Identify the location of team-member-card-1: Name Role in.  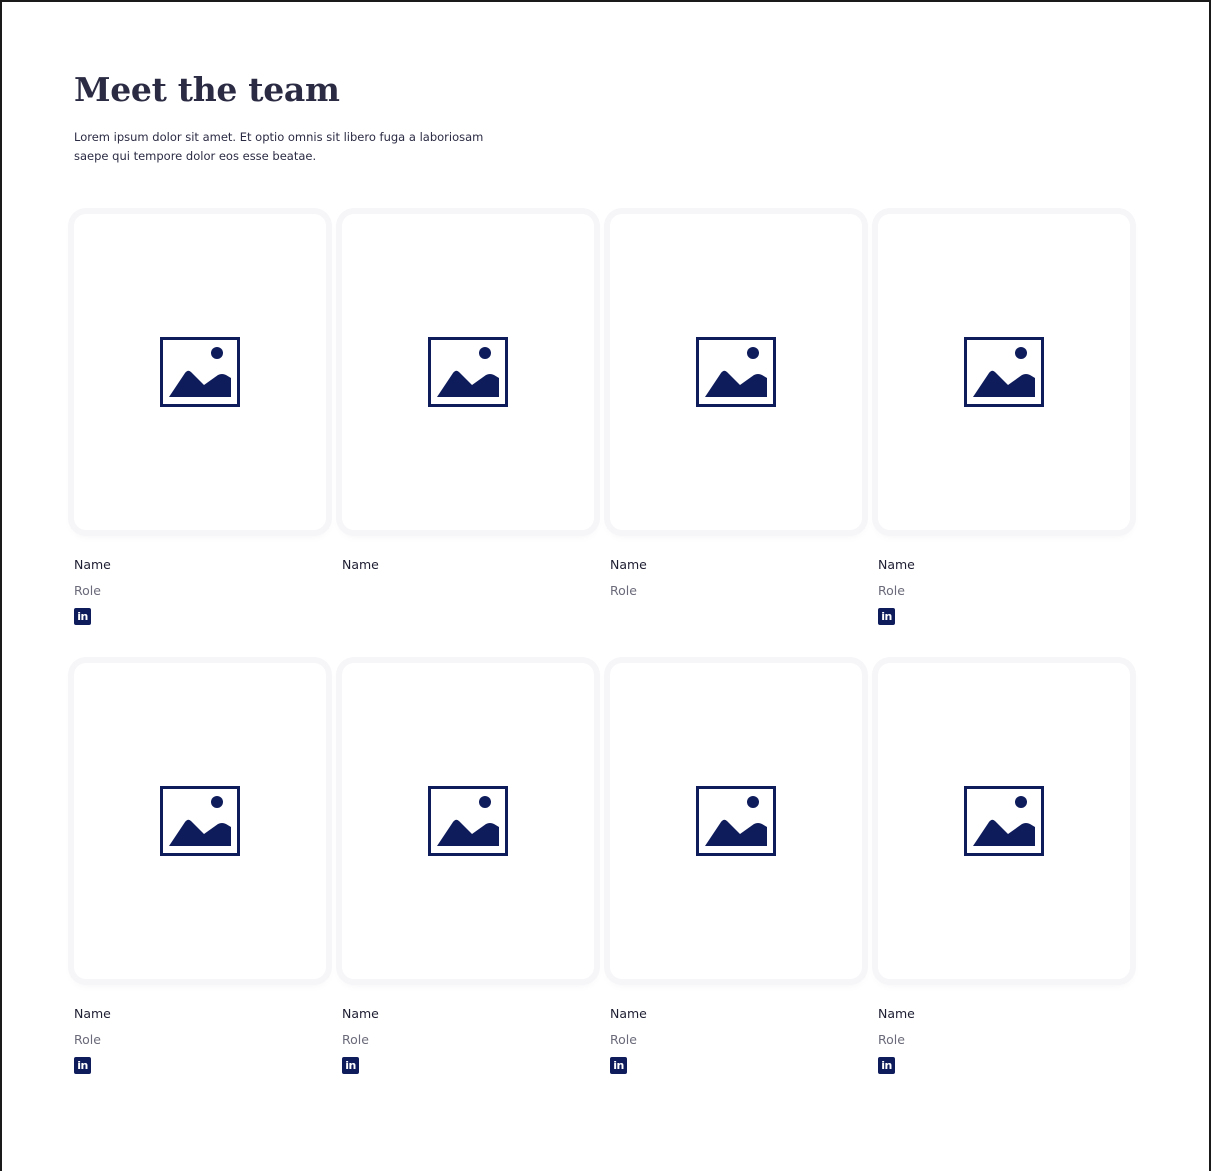
(200, 438).